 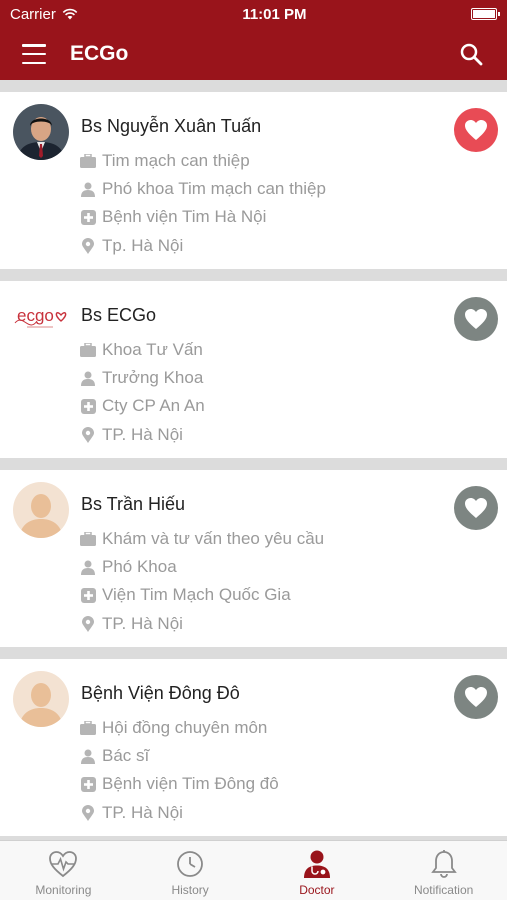 I want to click on tab-notification: Notification, so click(x=443, y=870).